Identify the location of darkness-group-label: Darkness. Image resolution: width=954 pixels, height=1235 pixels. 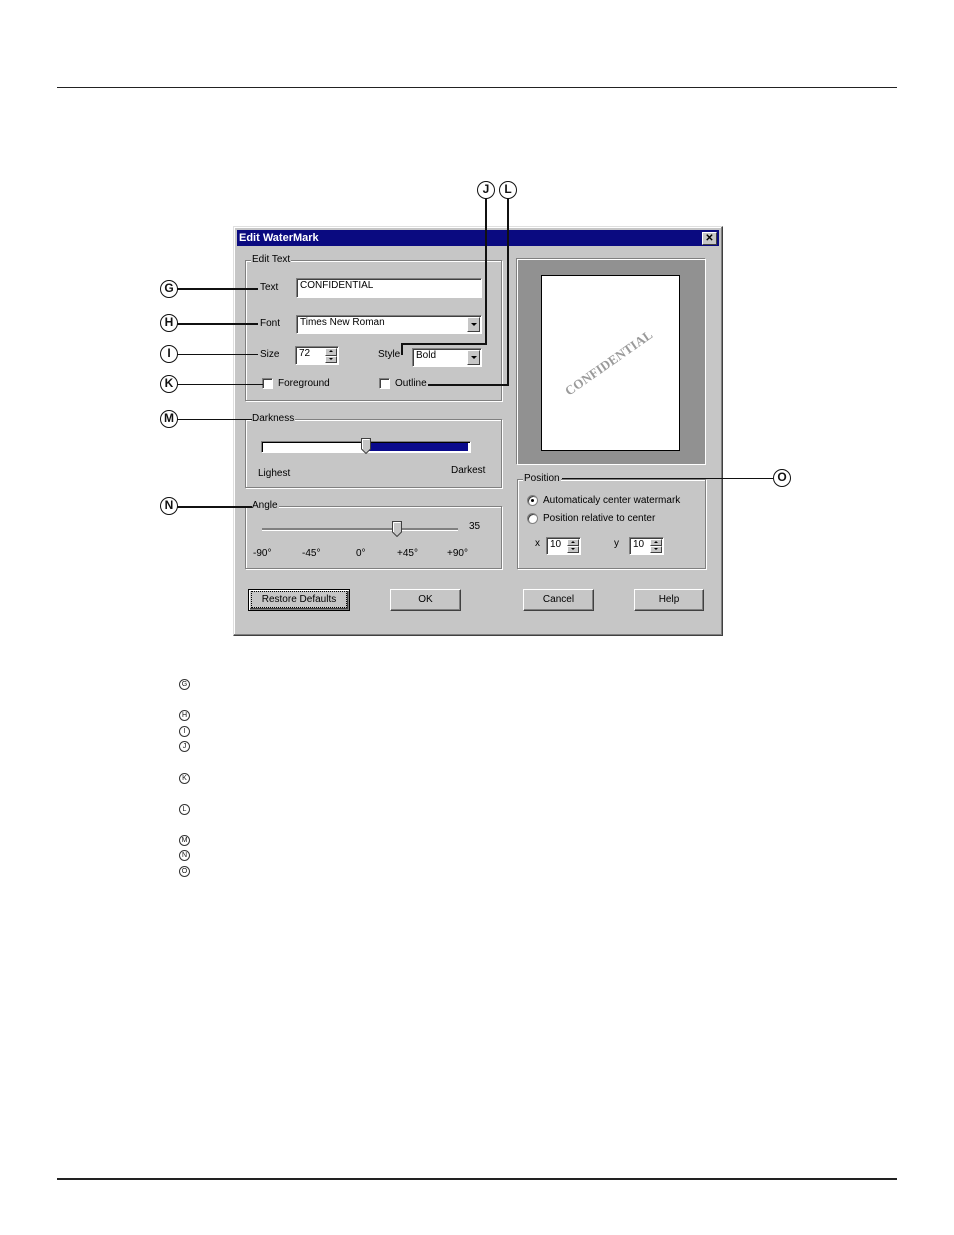
(273, 419).